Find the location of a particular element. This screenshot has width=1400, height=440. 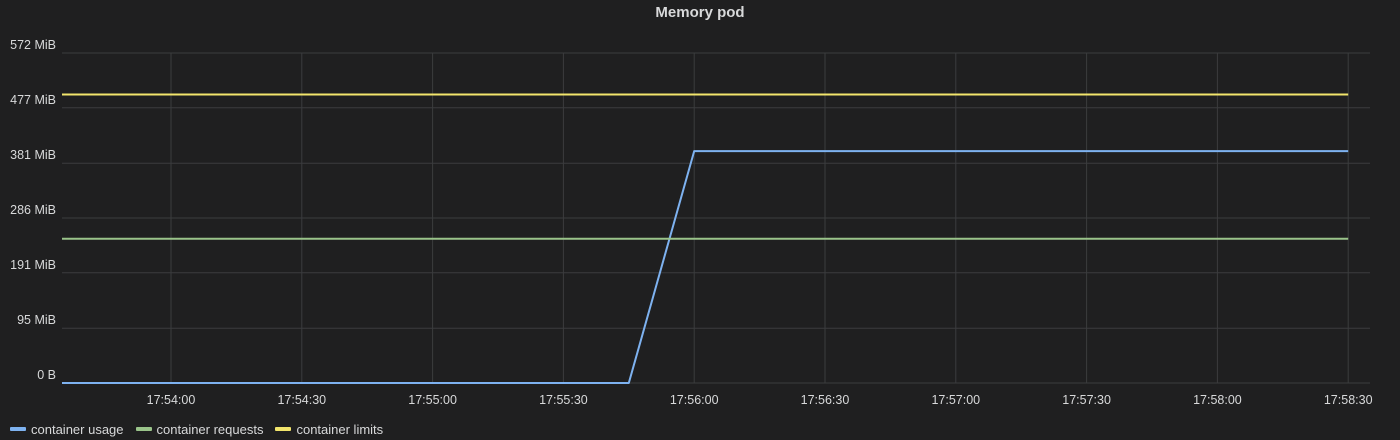

legend-item-container-requests: container requests is located at coordinates (199, 429).